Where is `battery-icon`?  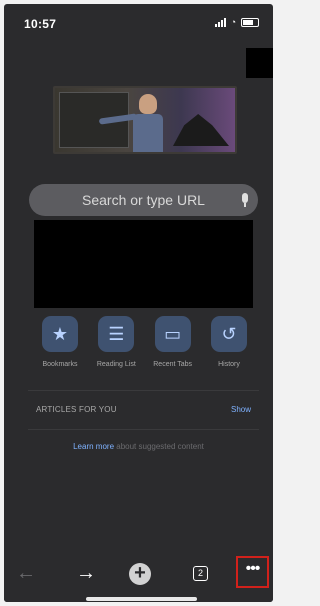
battery-icon is located at coordinates (250, 22).